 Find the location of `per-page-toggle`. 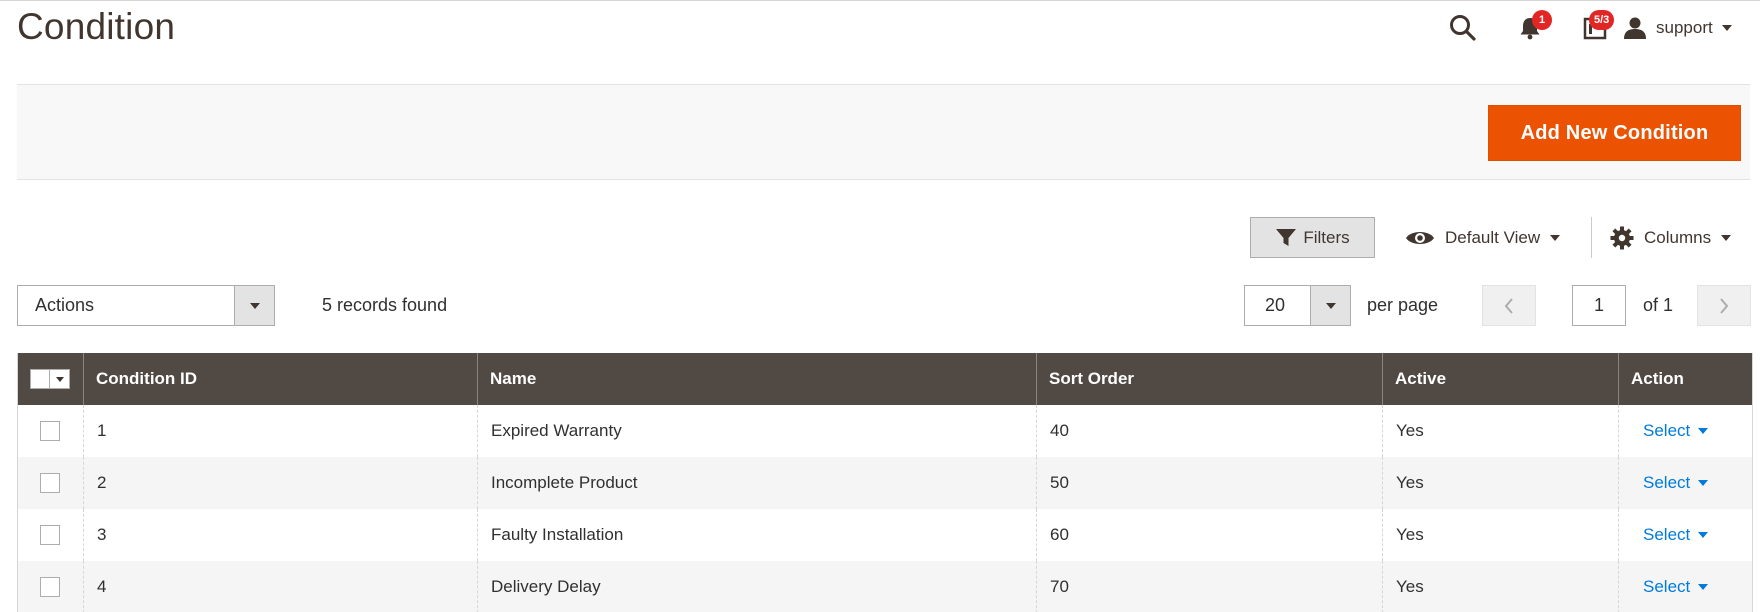

per-page-toggle is located at coordinates (1330, 305).